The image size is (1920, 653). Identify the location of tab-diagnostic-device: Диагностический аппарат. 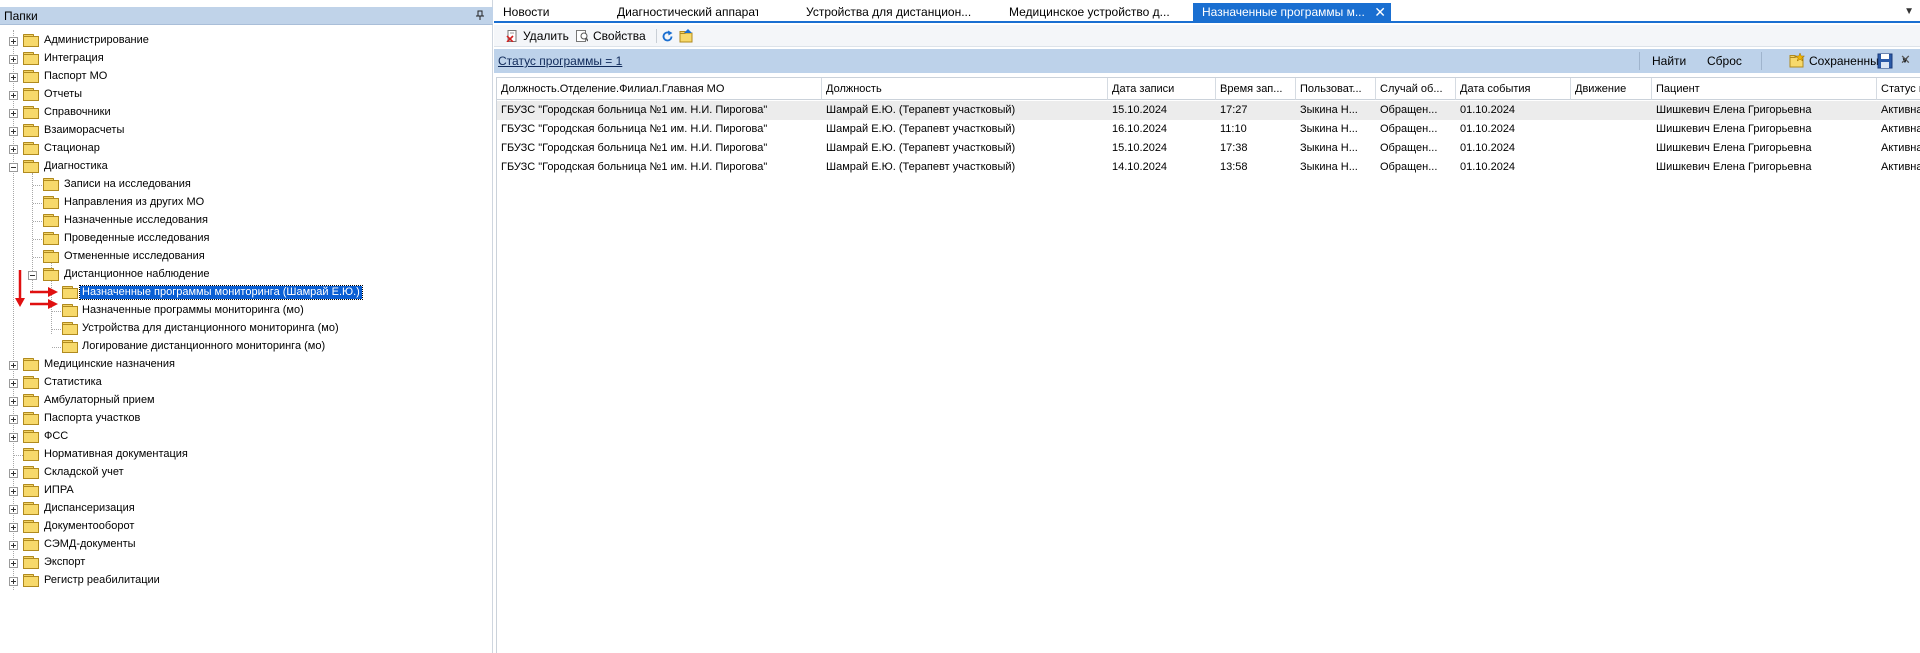
(683, 12).